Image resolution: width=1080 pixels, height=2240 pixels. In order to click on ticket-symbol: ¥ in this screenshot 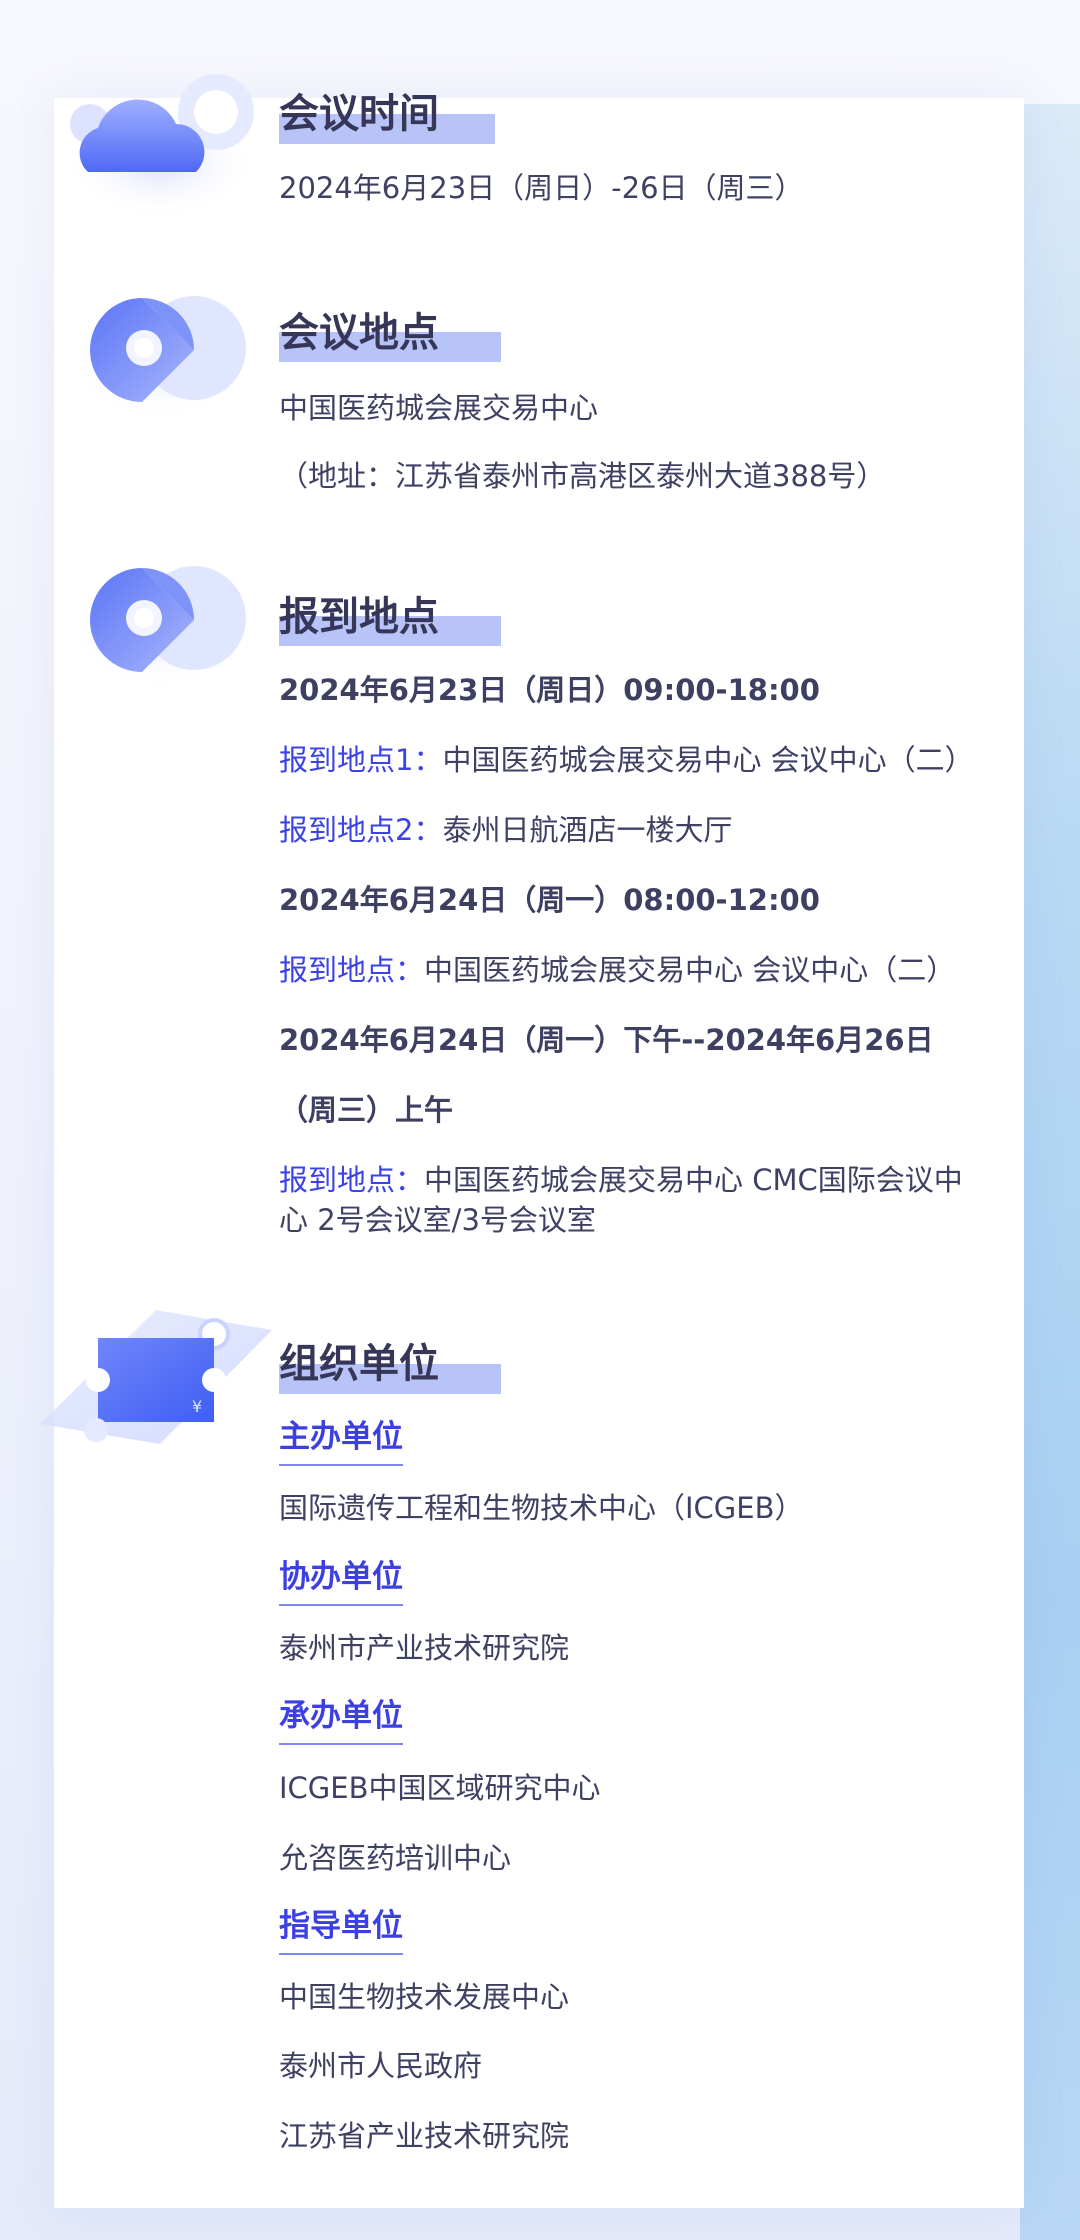, I will do `click(197, 1406)`.